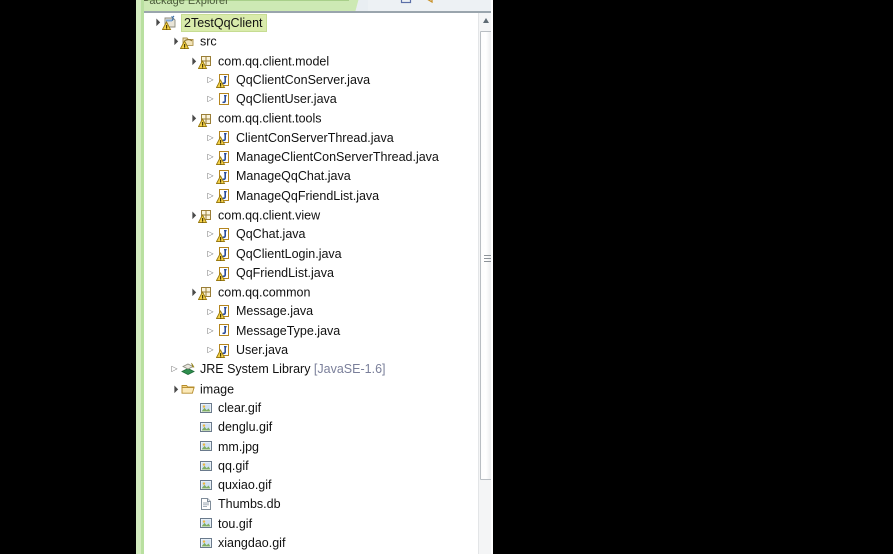 This screenshot has height=554, width=893. Describe the element at coordinates (274, 61) in the screenshot. I see `tree-row-label: com.qq.client.model` at that location.